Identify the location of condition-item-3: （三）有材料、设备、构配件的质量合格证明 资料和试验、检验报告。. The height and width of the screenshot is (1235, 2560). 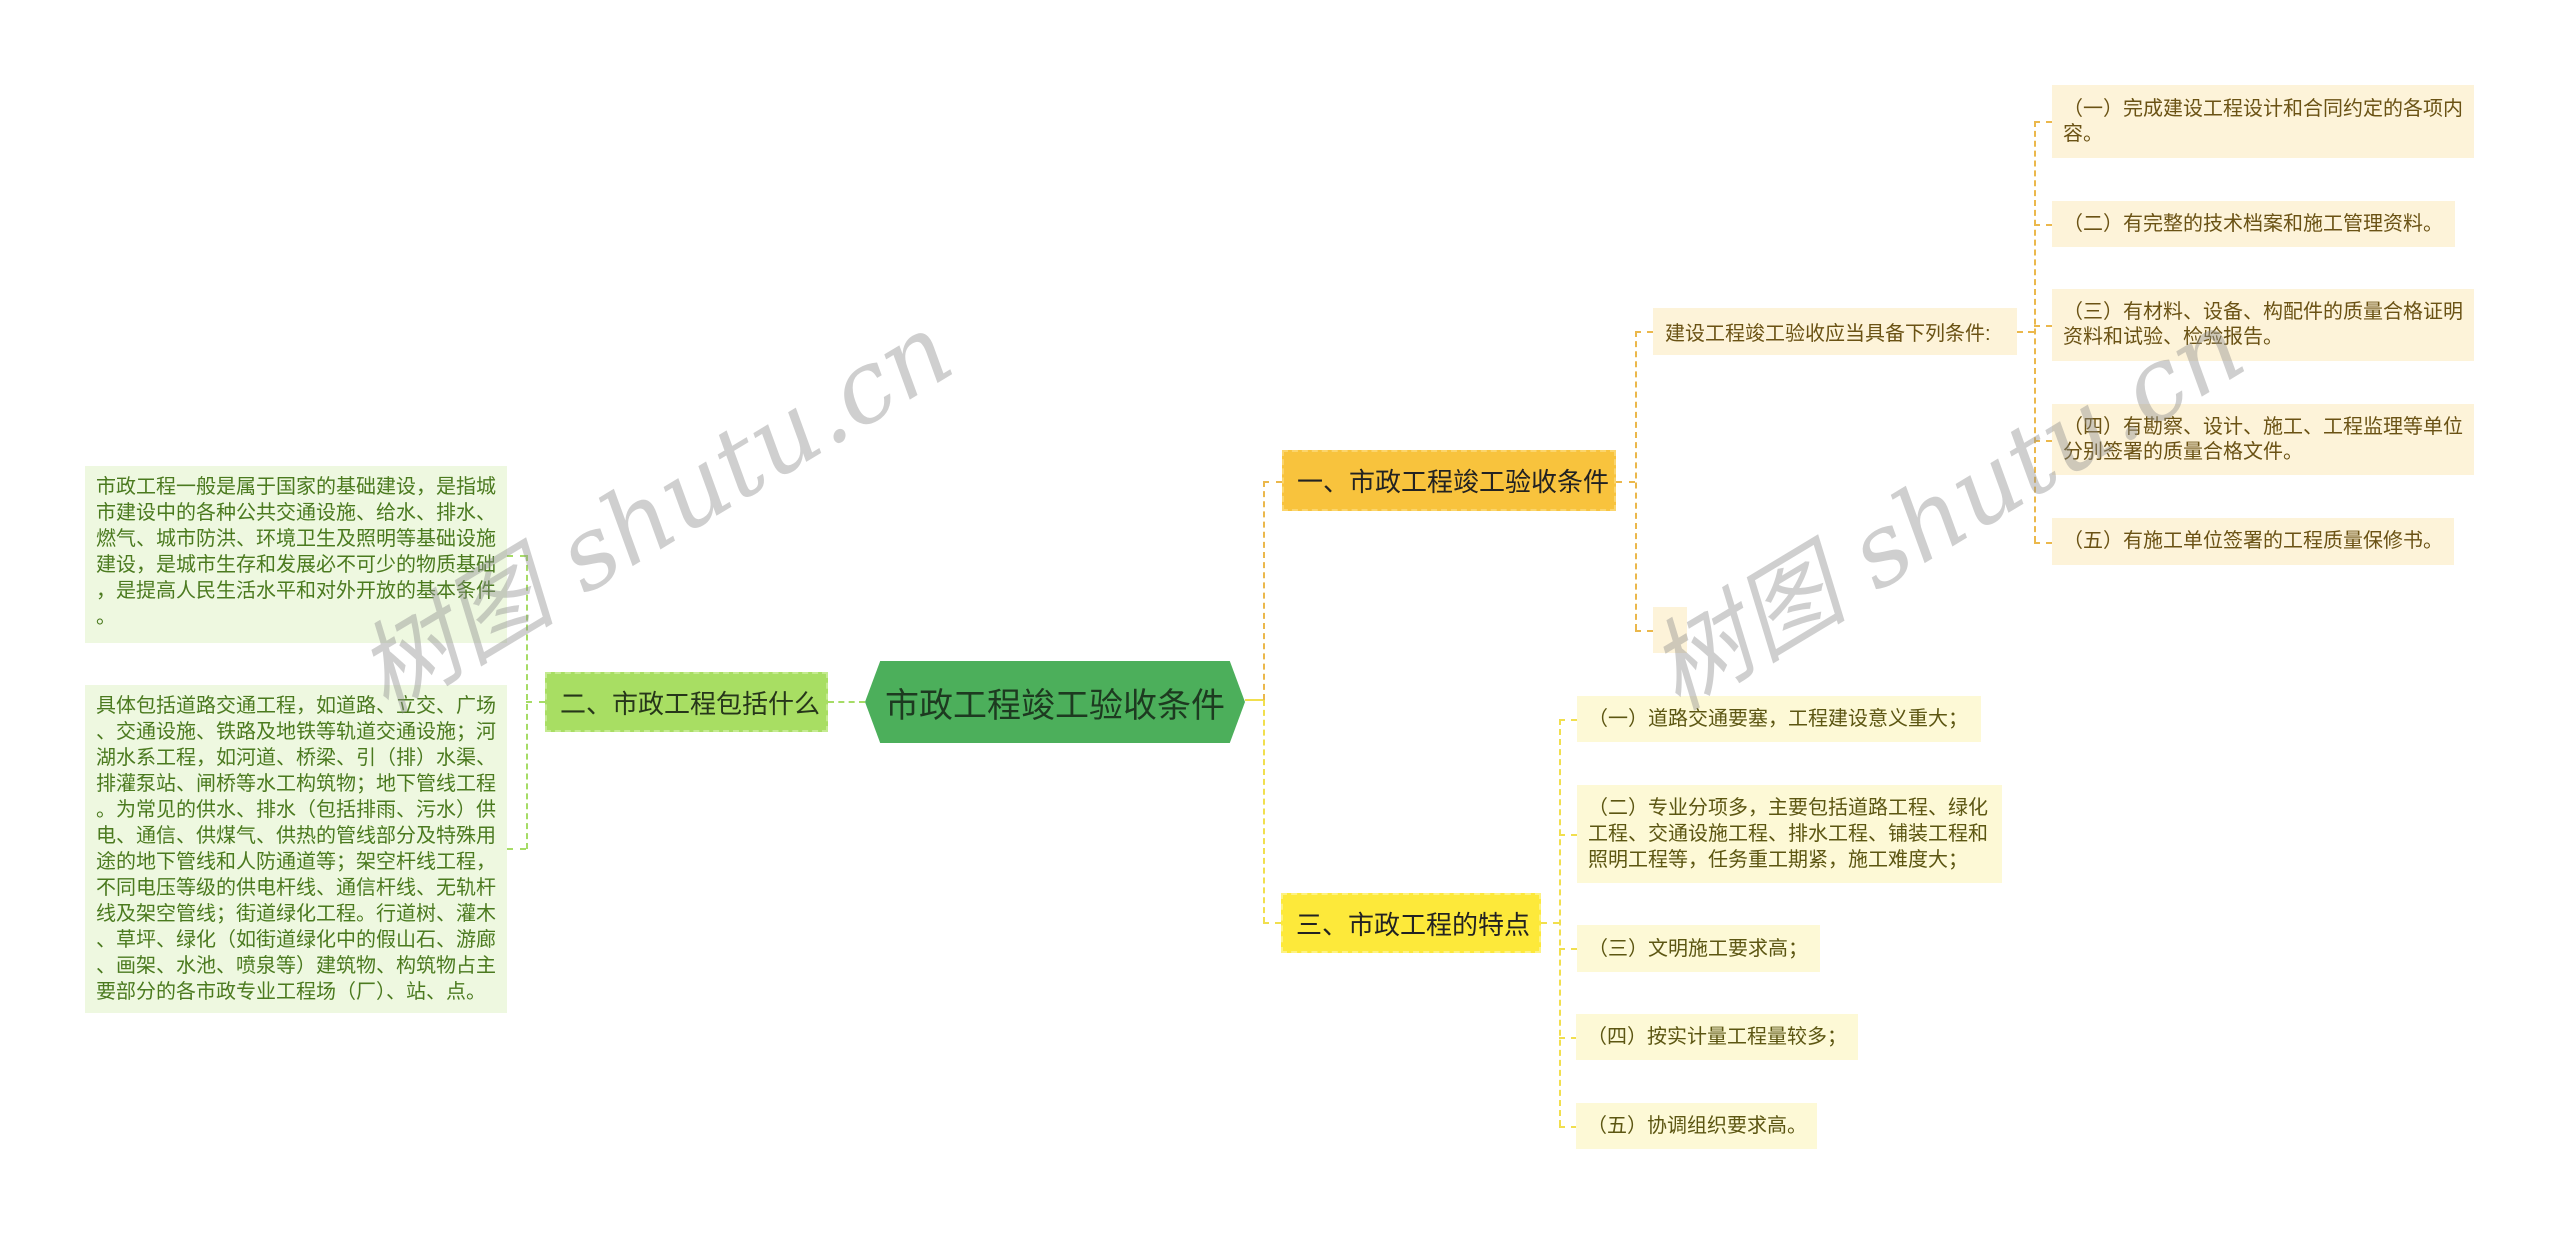
(2263, 325).